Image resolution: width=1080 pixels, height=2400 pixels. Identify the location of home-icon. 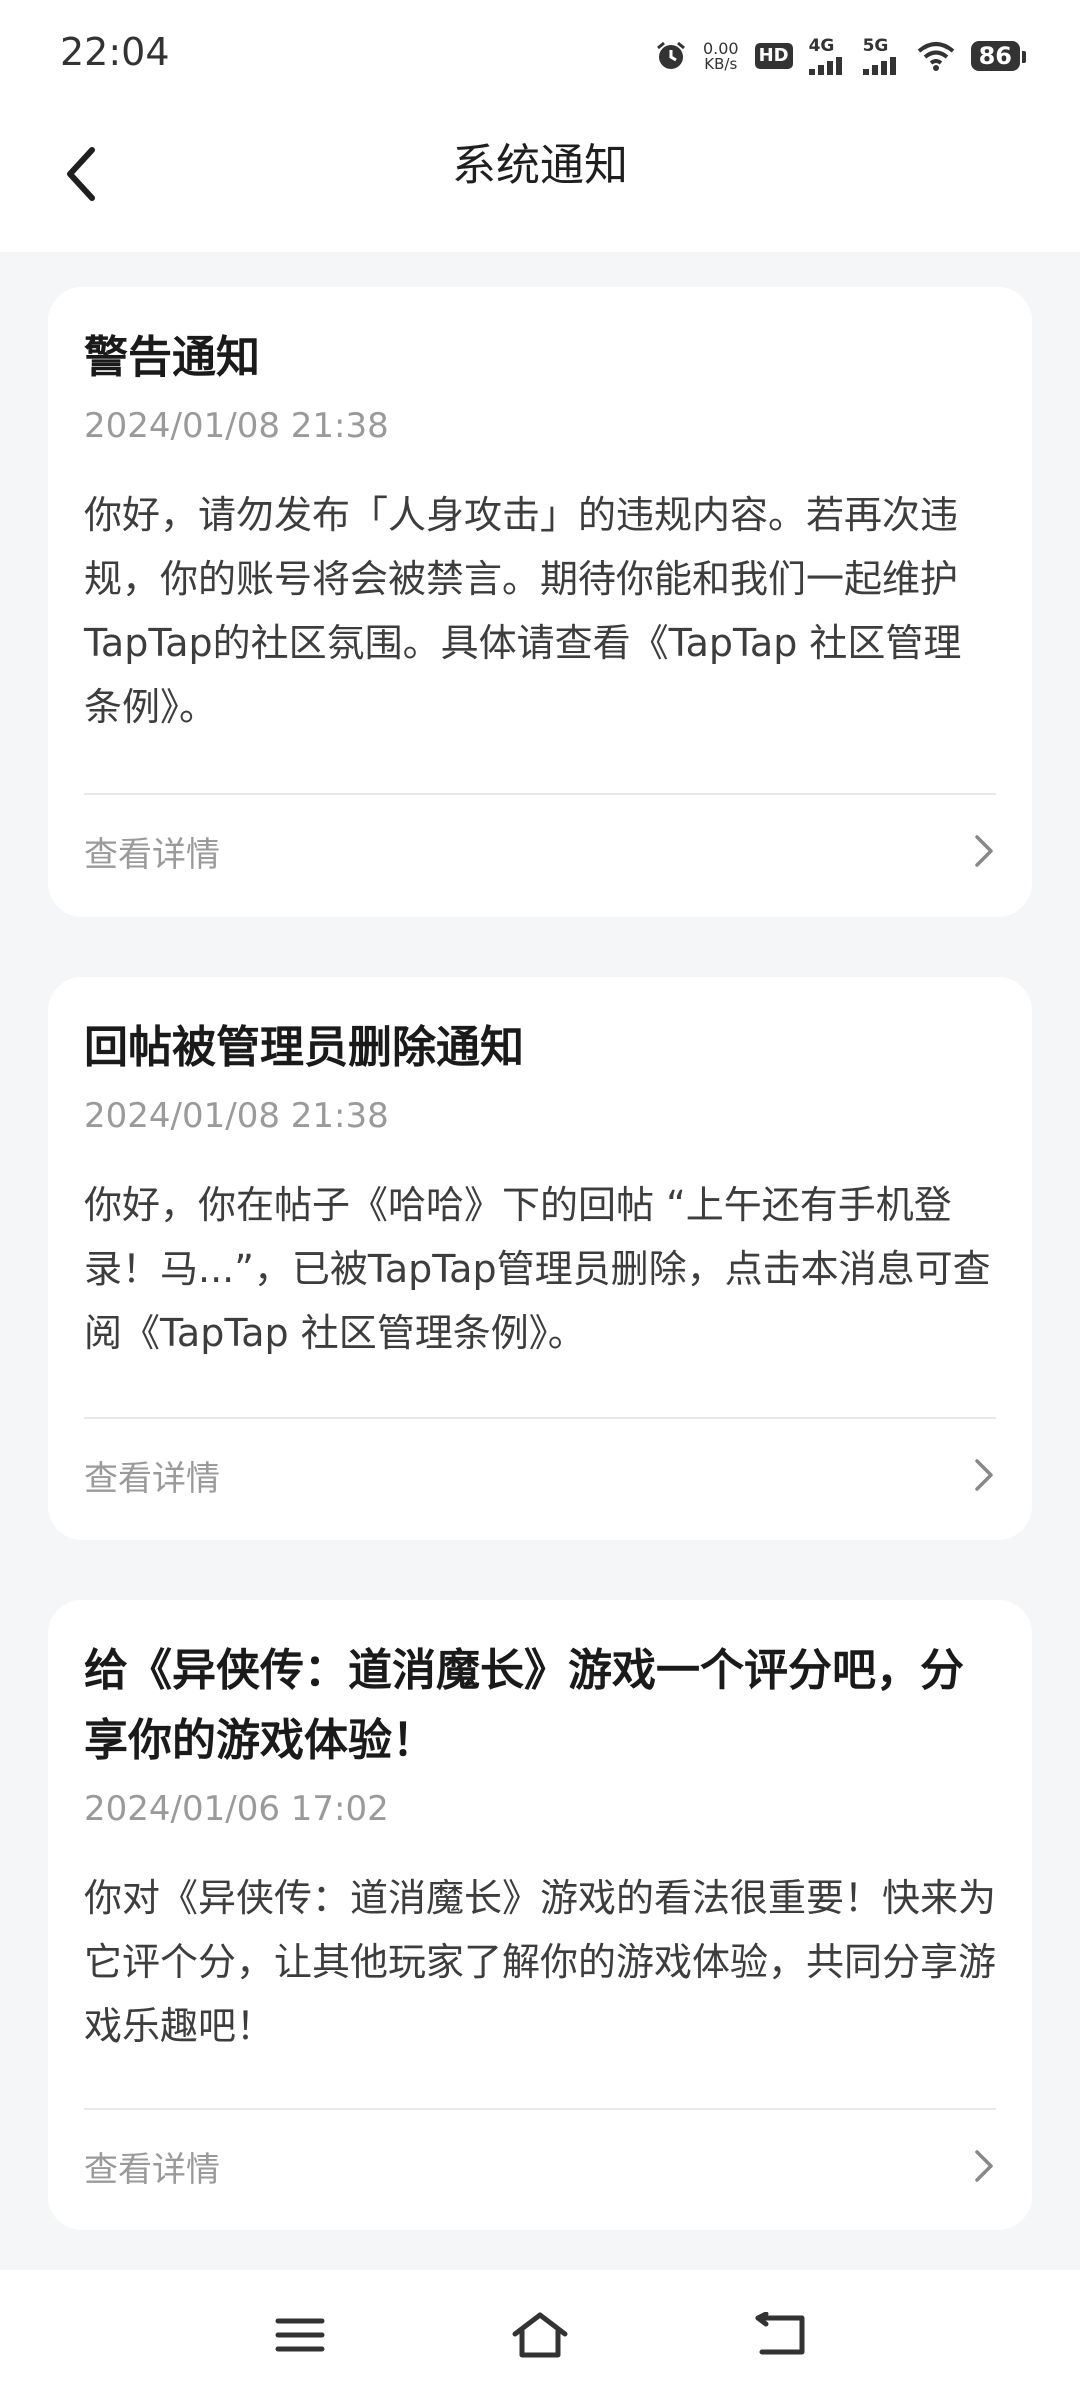
(540, 2335).